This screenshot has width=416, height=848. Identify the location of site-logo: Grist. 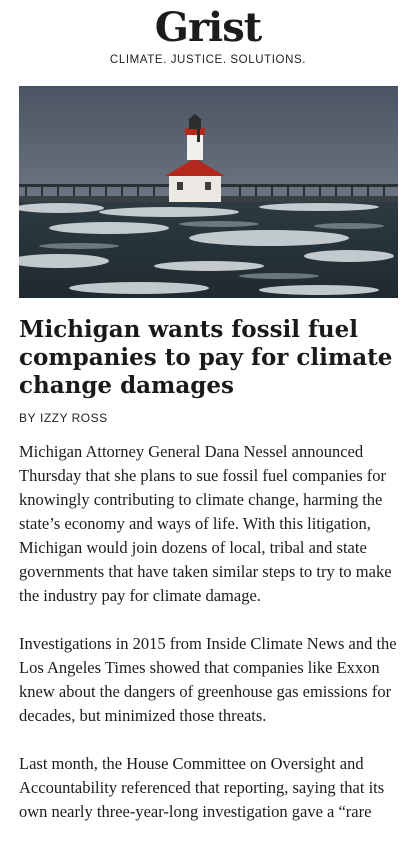
(208, 28).